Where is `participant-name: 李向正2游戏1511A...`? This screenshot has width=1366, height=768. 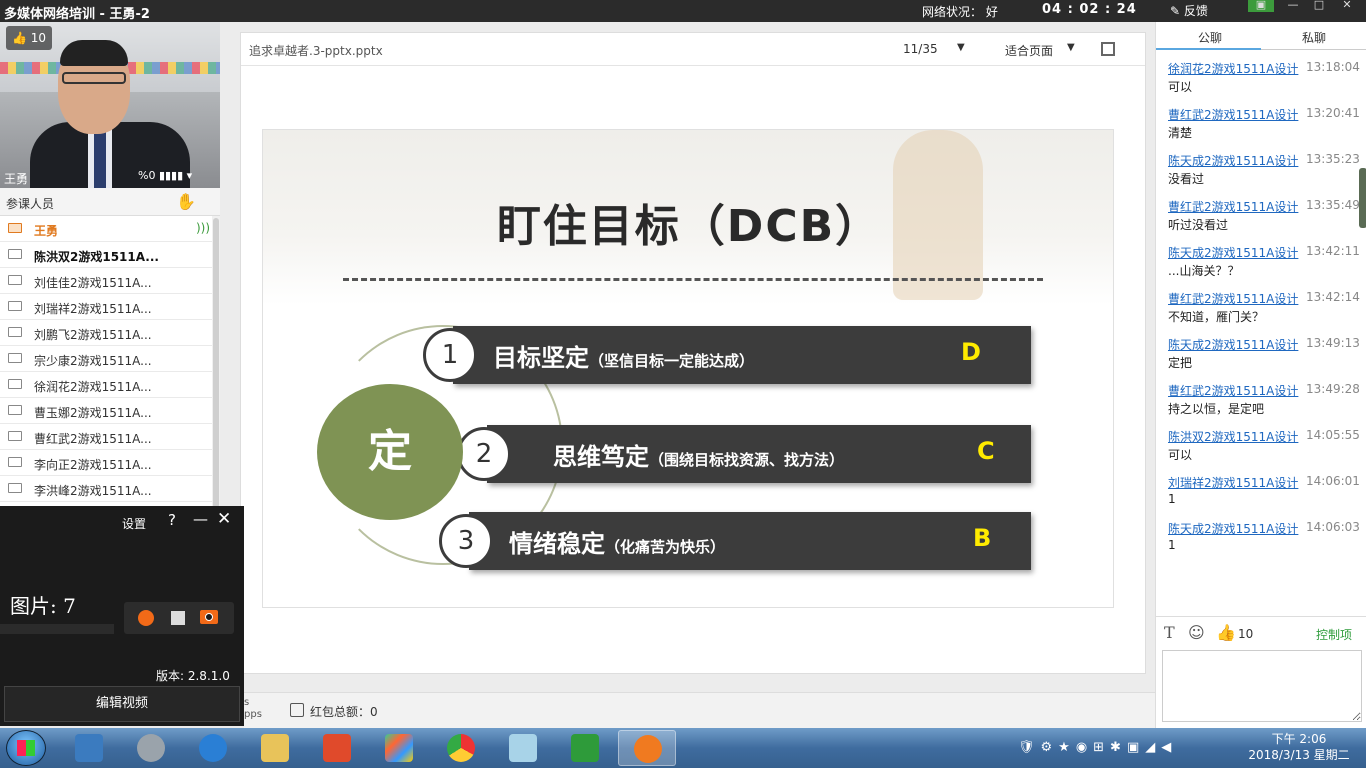 participant-name: 李向正2游戏1511A... is located at coordinates (93, 465).